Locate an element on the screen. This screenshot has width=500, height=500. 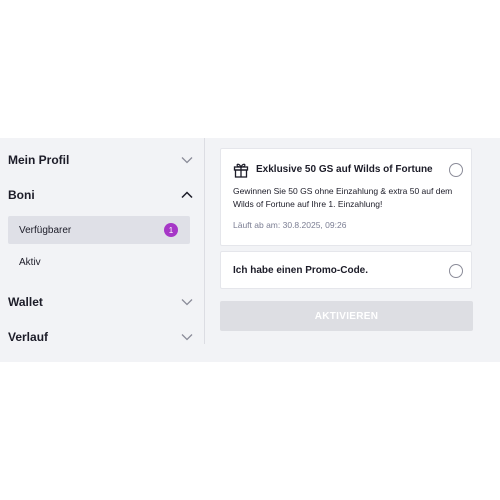
sidebar-item-wallet: Wallet is located at coordinates (101, 302).